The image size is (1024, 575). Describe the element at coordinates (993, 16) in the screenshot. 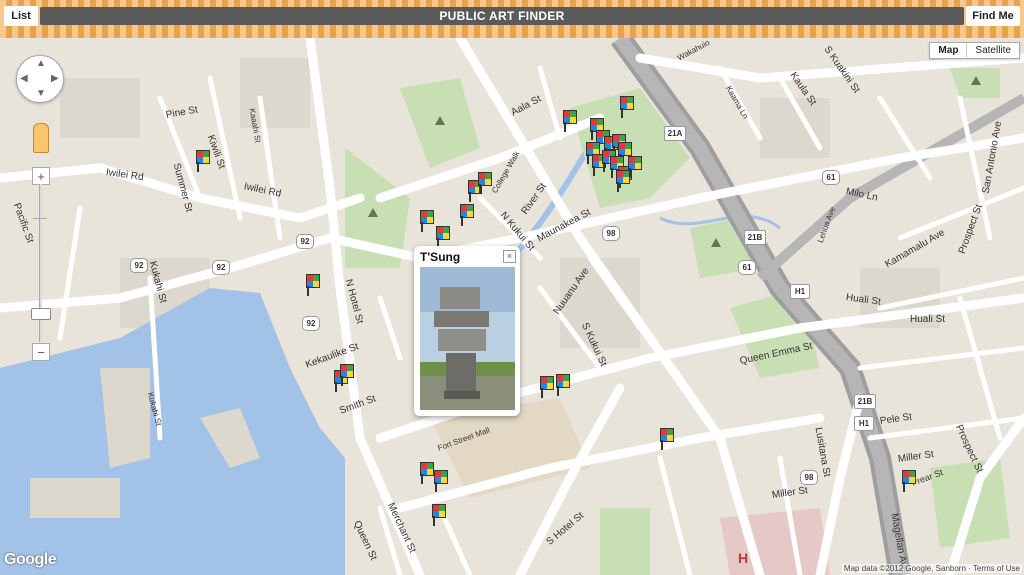

I see `find-me-button: Find Me` at that location.